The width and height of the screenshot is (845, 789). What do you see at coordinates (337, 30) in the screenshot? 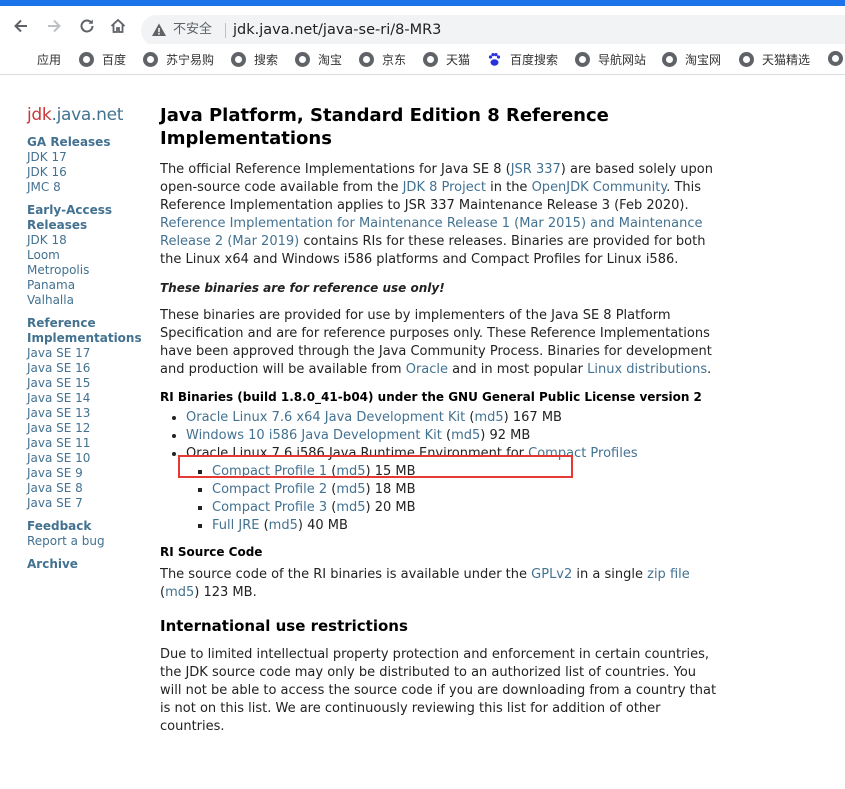
I see `url-text: jdk.java.net/java-se-ri/8-MR3` at bounding box center [337, 30].